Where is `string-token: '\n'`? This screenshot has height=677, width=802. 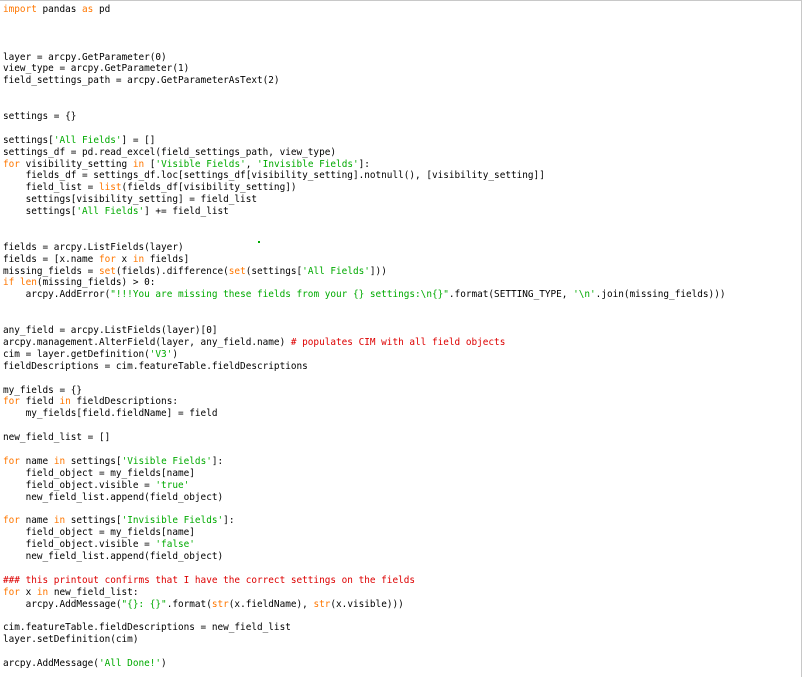 string-token: '\n' is located at coordinates (584, 295).